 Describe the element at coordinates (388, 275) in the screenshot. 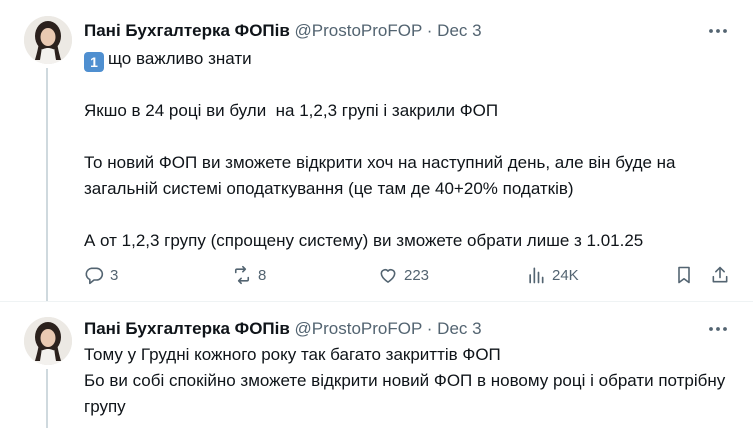

I see `heart-icon` at that location.